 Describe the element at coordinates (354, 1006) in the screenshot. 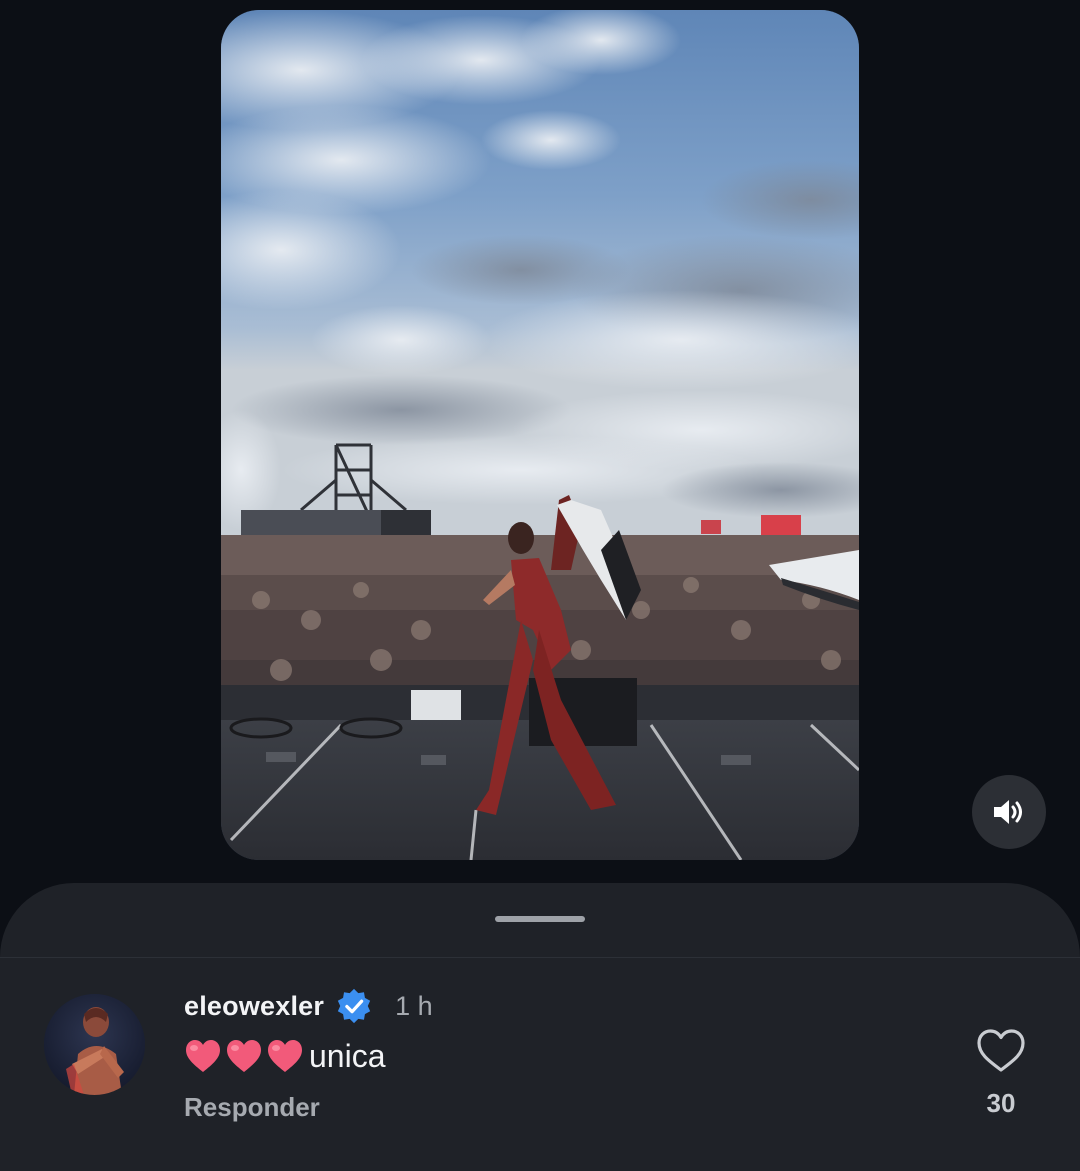

I see `verified-badge-icon` at that location.